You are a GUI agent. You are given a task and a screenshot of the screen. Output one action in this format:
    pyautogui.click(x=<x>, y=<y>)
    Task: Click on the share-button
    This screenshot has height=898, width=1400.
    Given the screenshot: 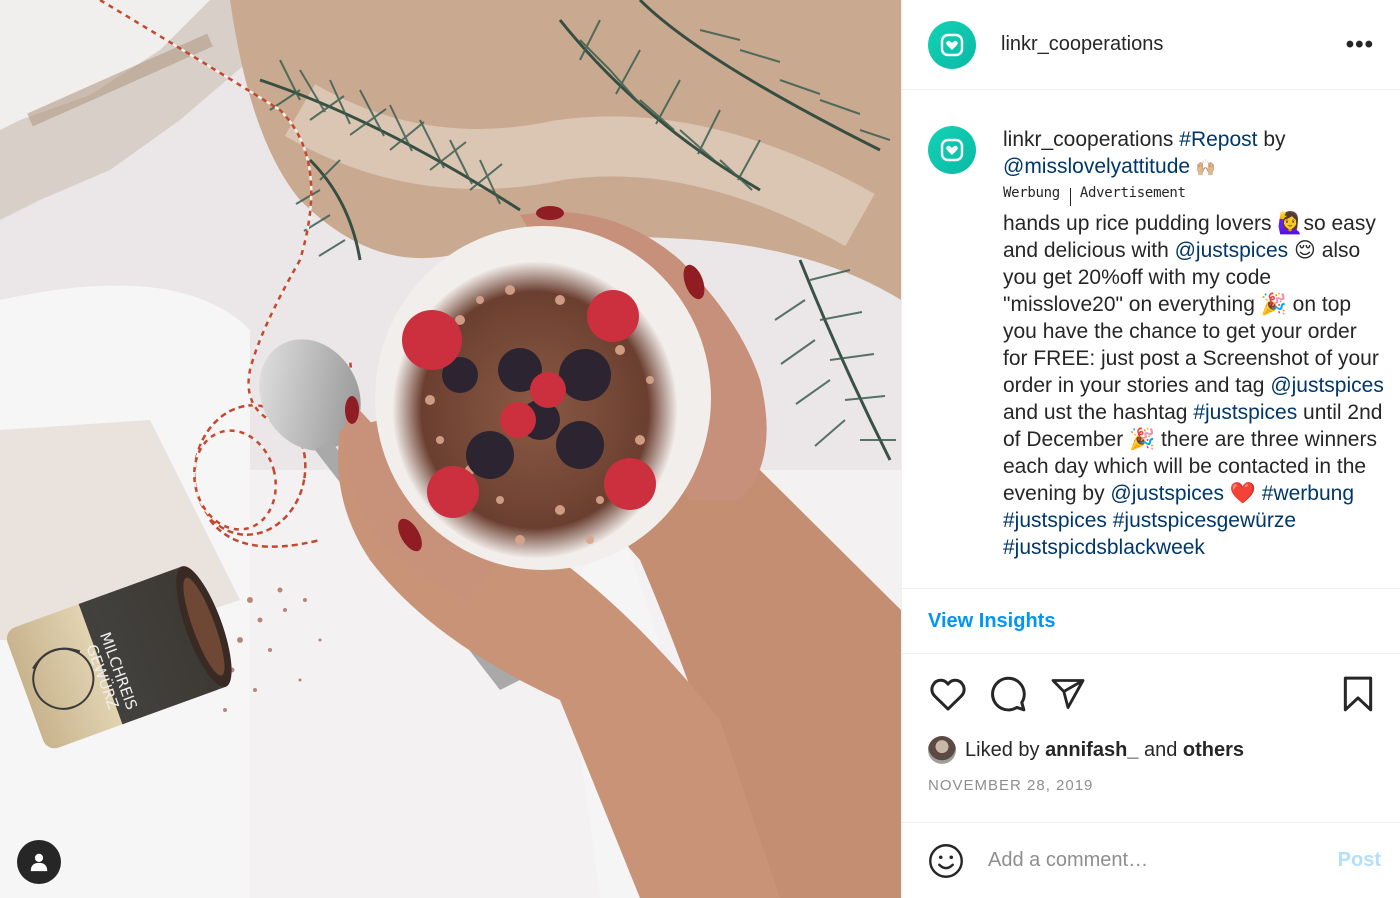 What is the action you would take?
    pyautogui.click(x=1068, y=694)
    